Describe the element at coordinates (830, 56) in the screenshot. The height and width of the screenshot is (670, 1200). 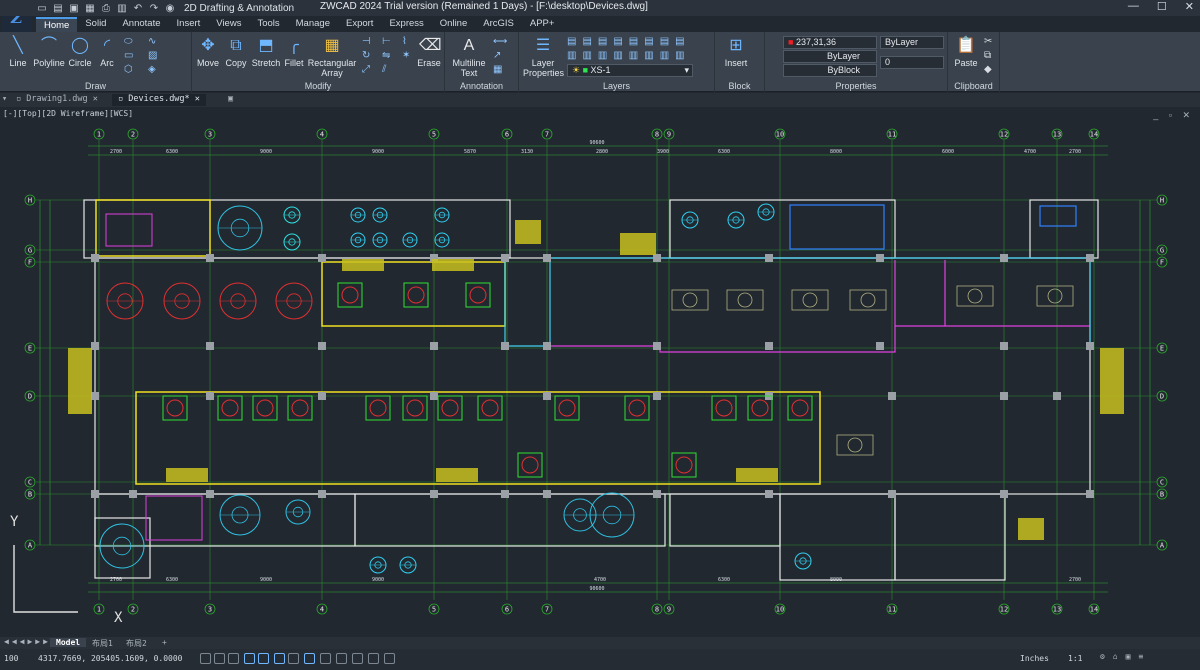
I see `linetype-dropdown: ByLayer` at that location.